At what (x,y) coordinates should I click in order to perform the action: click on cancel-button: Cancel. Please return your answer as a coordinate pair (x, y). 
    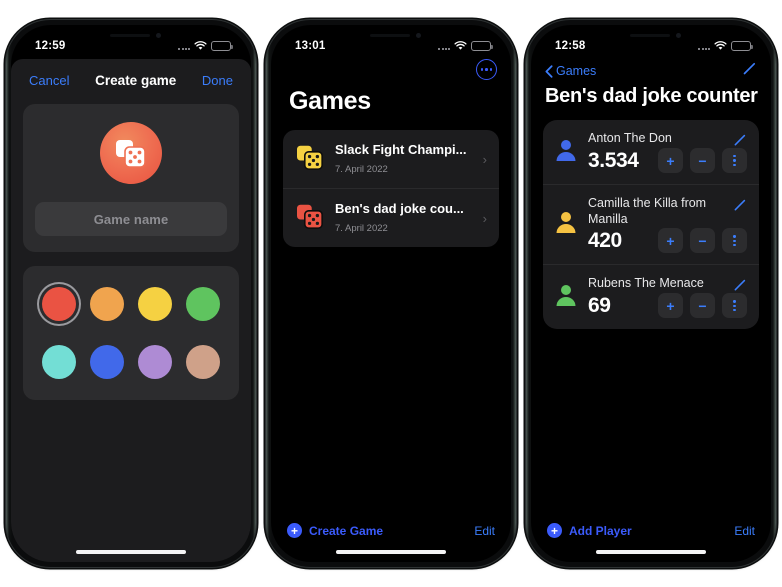
    Looking at the image, I should click on (49, 80).